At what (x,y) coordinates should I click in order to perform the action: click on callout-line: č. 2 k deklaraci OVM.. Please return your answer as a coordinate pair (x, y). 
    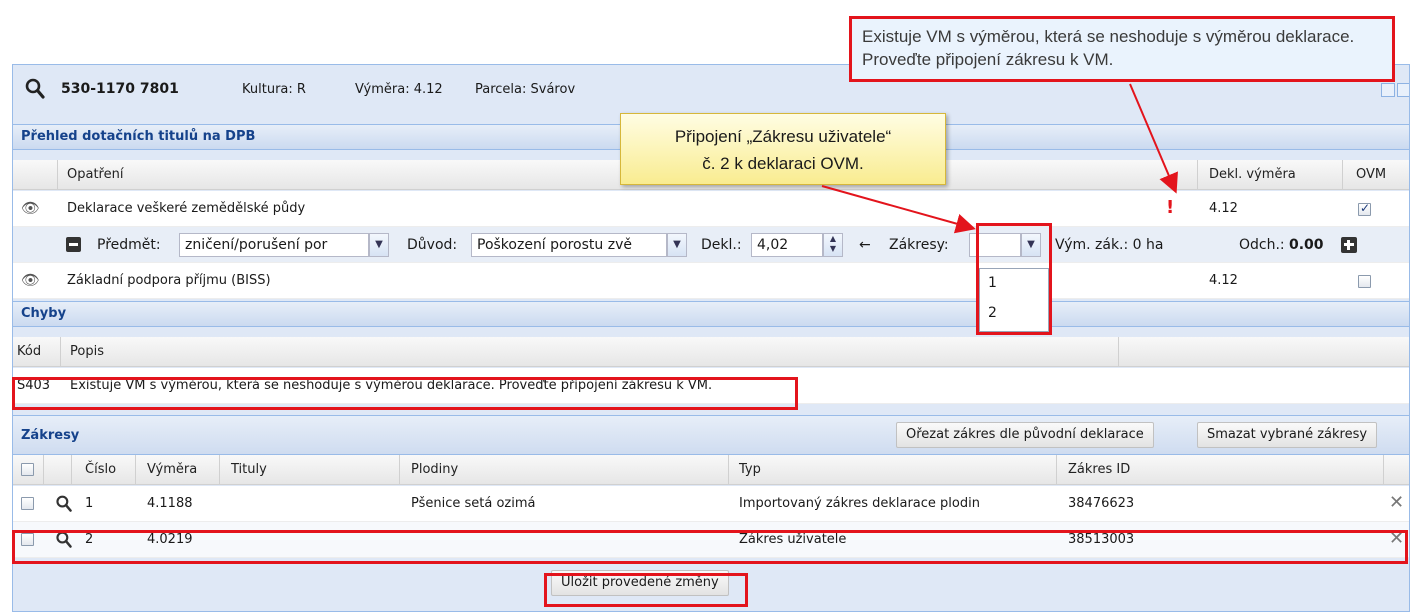
    Looking at the image, I should click on (783, 163).